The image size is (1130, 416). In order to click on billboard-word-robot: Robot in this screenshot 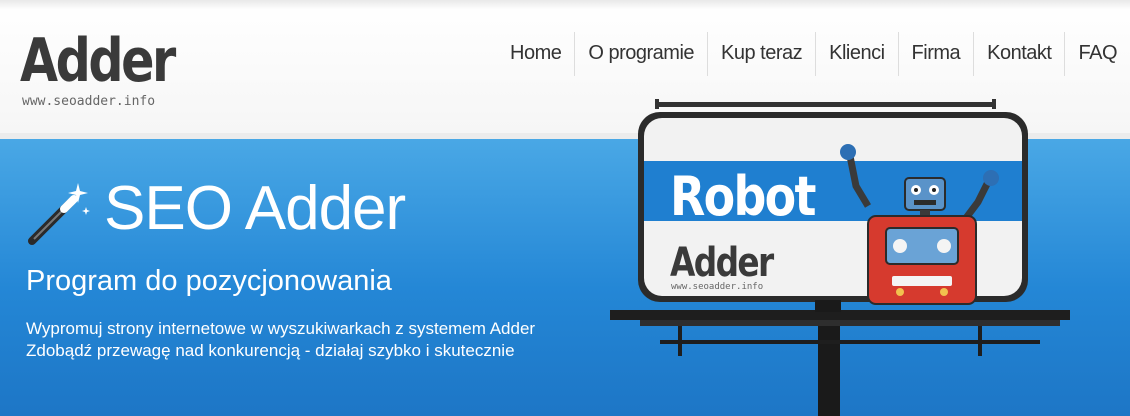, I will do `click(743, 196)`.